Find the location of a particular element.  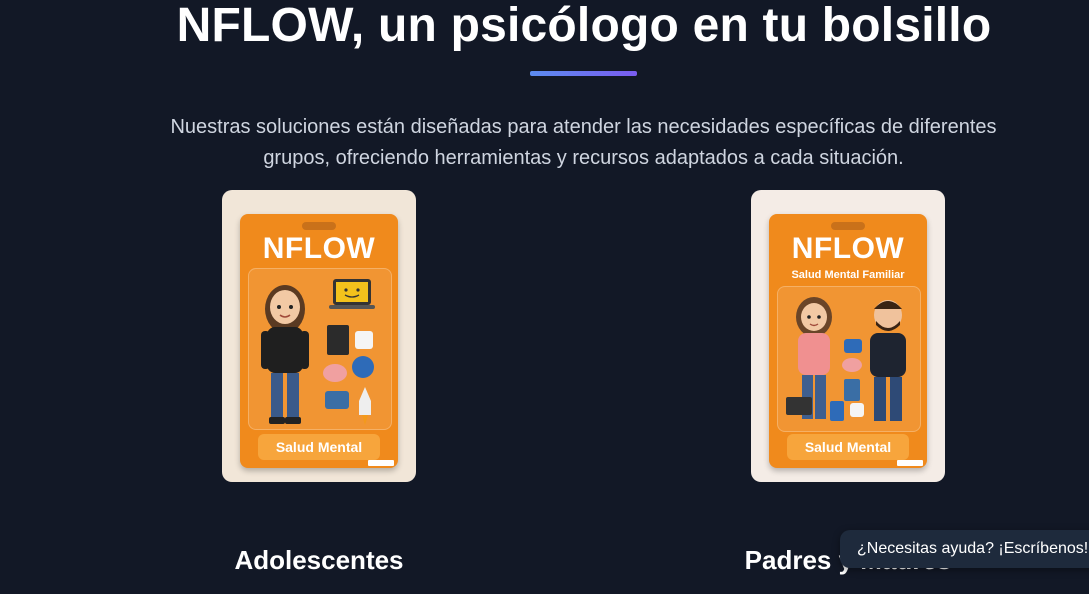

product-image-adolescentes: NFLOW Salud Mental is located at coordinates (319, 336).